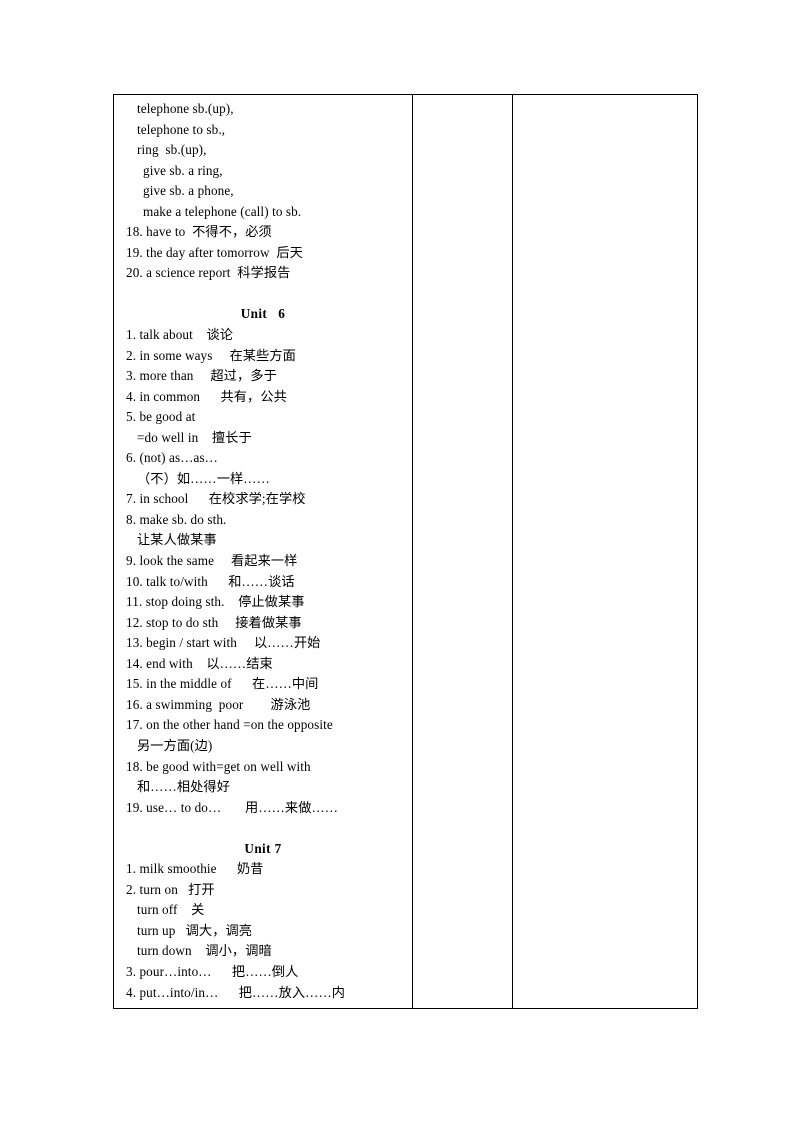  What do you see at coordinates (222, 211) in the screenshot?
I see `phrase-line: make a telephone (call) to sb.` at bounding box center [222, 211].